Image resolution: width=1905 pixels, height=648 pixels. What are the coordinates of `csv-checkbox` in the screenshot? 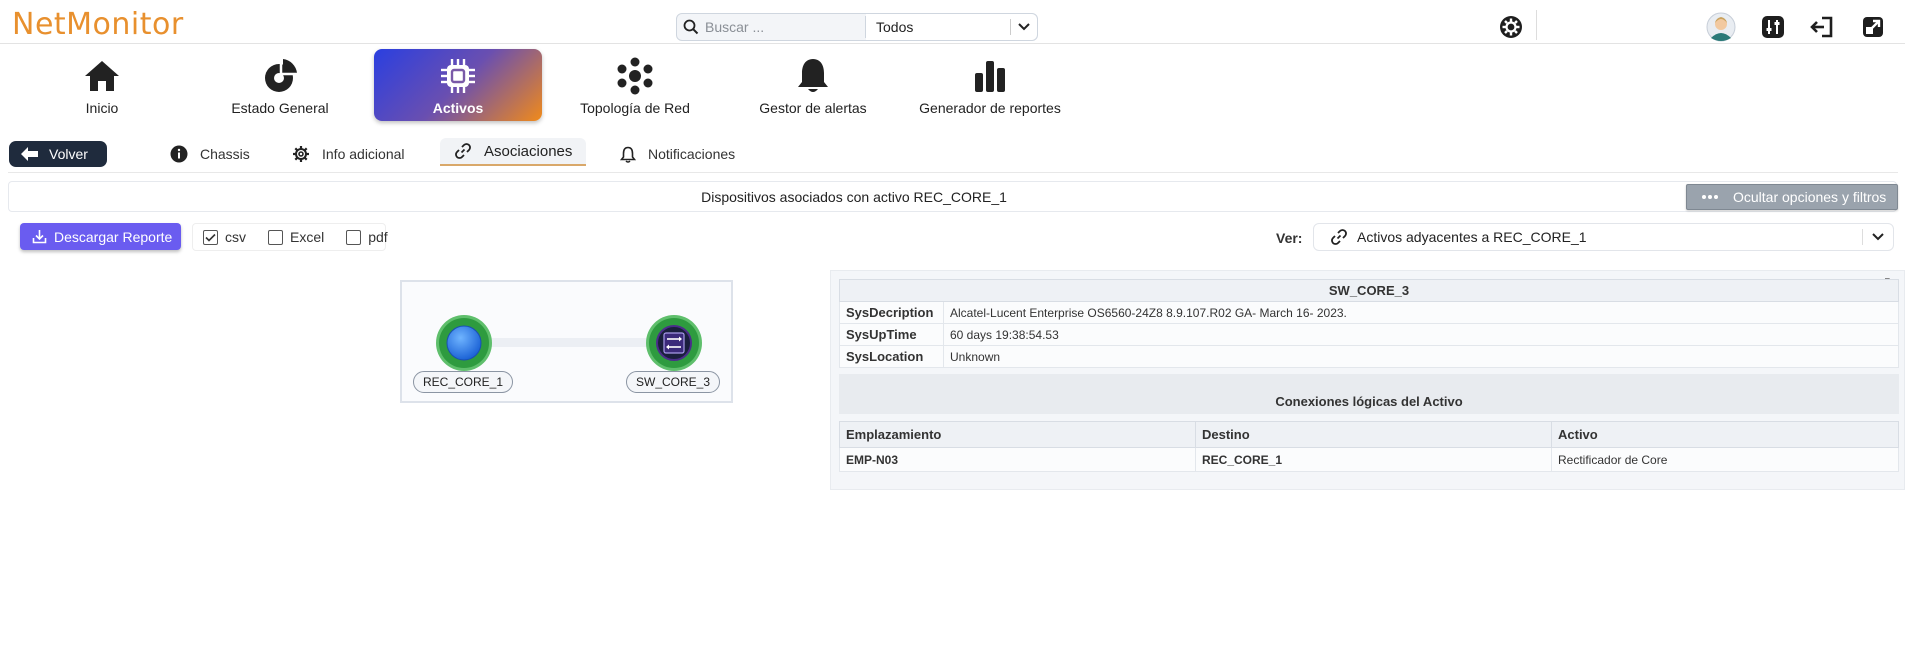 It's located at (210, 237).